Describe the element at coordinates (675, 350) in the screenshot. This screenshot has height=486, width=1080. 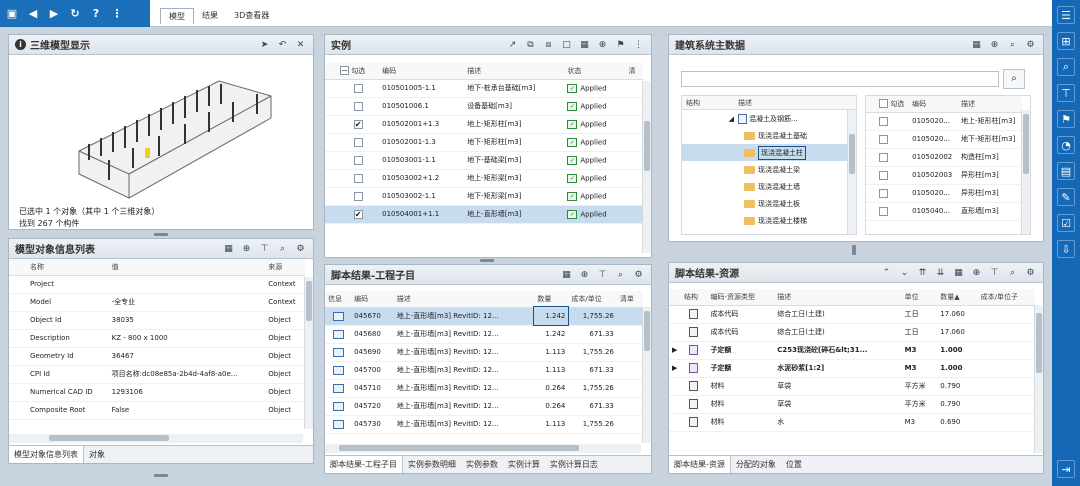
I see `expand-icon: ▶` at that location.